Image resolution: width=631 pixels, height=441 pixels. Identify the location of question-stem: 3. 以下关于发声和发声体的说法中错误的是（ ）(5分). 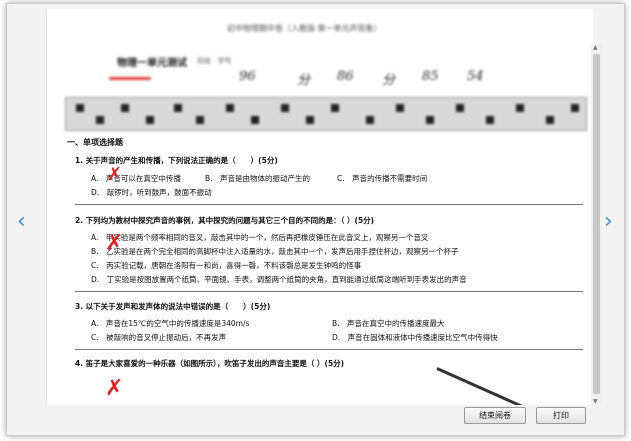
(173, 306).